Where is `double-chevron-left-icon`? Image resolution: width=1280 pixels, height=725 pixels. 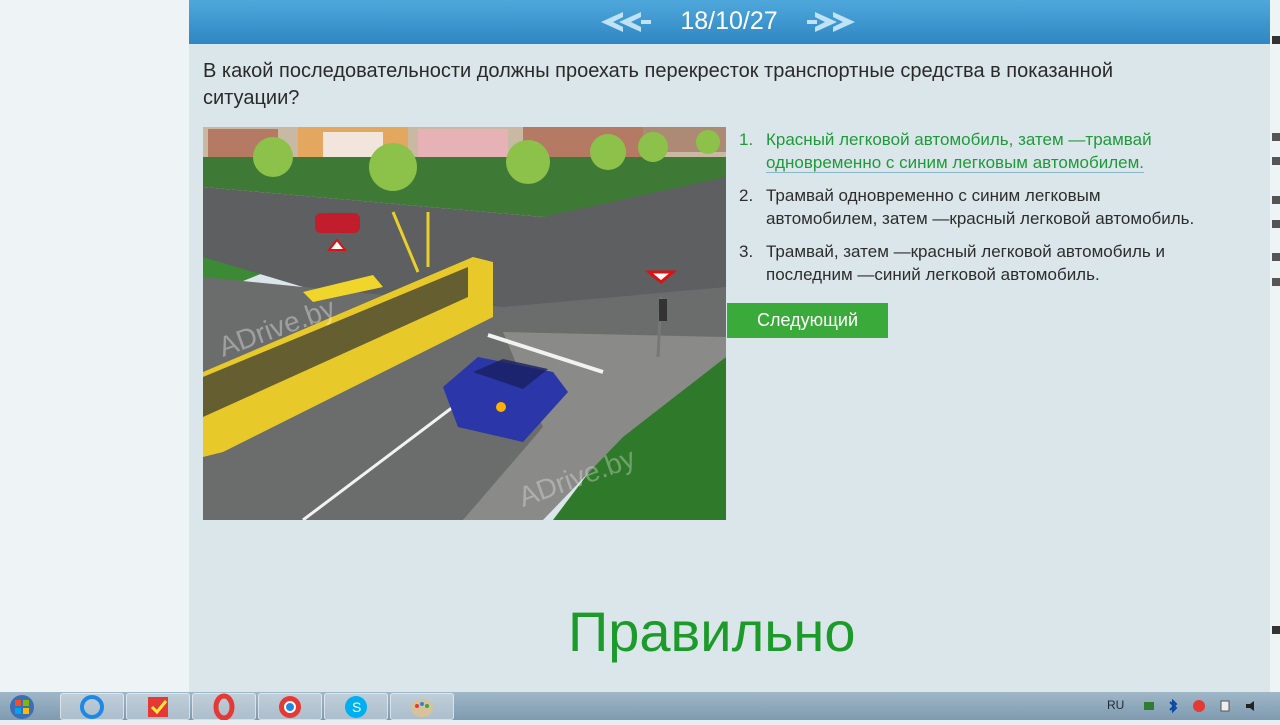 double-chevron-left-icon is located at coordinates (626, 22).